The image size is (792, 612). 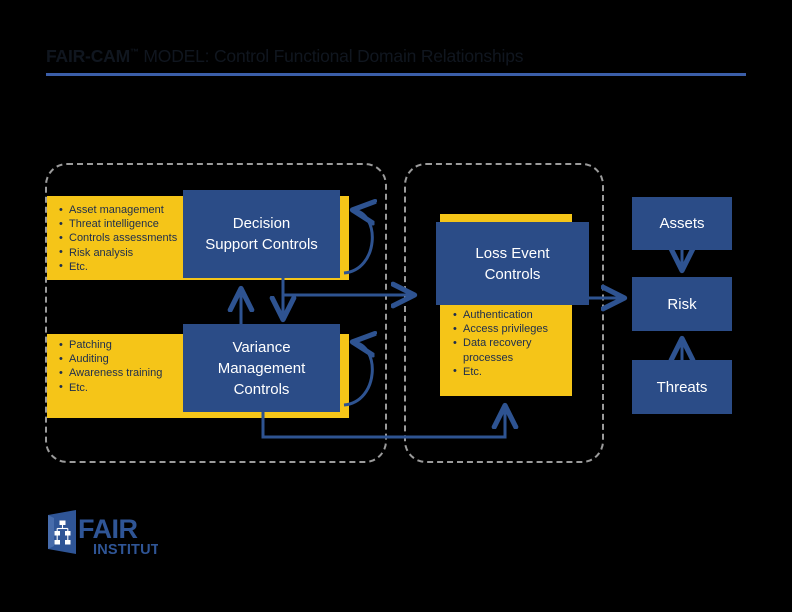 What do you see at coordinates (396, 74) in the screenshot?
I see `title-divider` at bounding box center [396, 74].